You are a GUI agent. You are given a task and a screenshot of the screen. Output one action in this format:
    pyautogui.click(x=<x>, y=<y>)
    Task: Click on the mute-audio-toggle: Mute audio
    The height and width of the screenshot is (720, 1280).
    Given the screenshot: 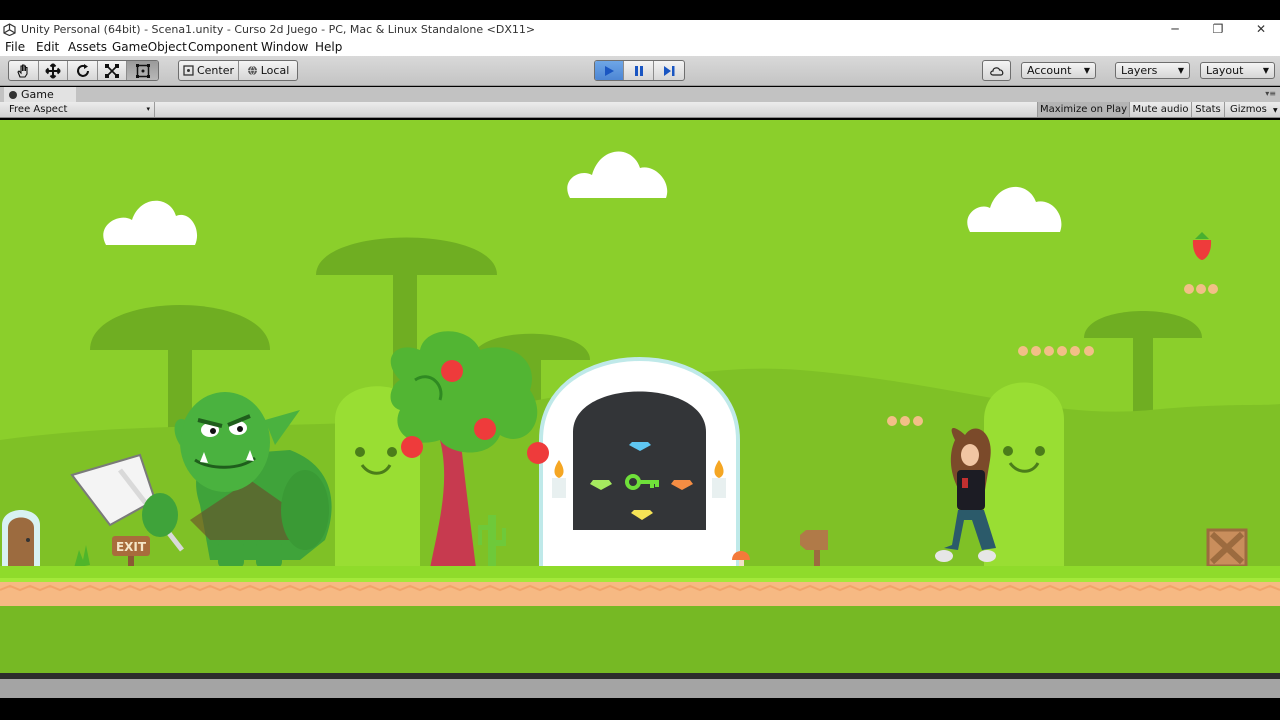 What is the action you would take?
    pyautogui.click(x=1160, y=109)
    